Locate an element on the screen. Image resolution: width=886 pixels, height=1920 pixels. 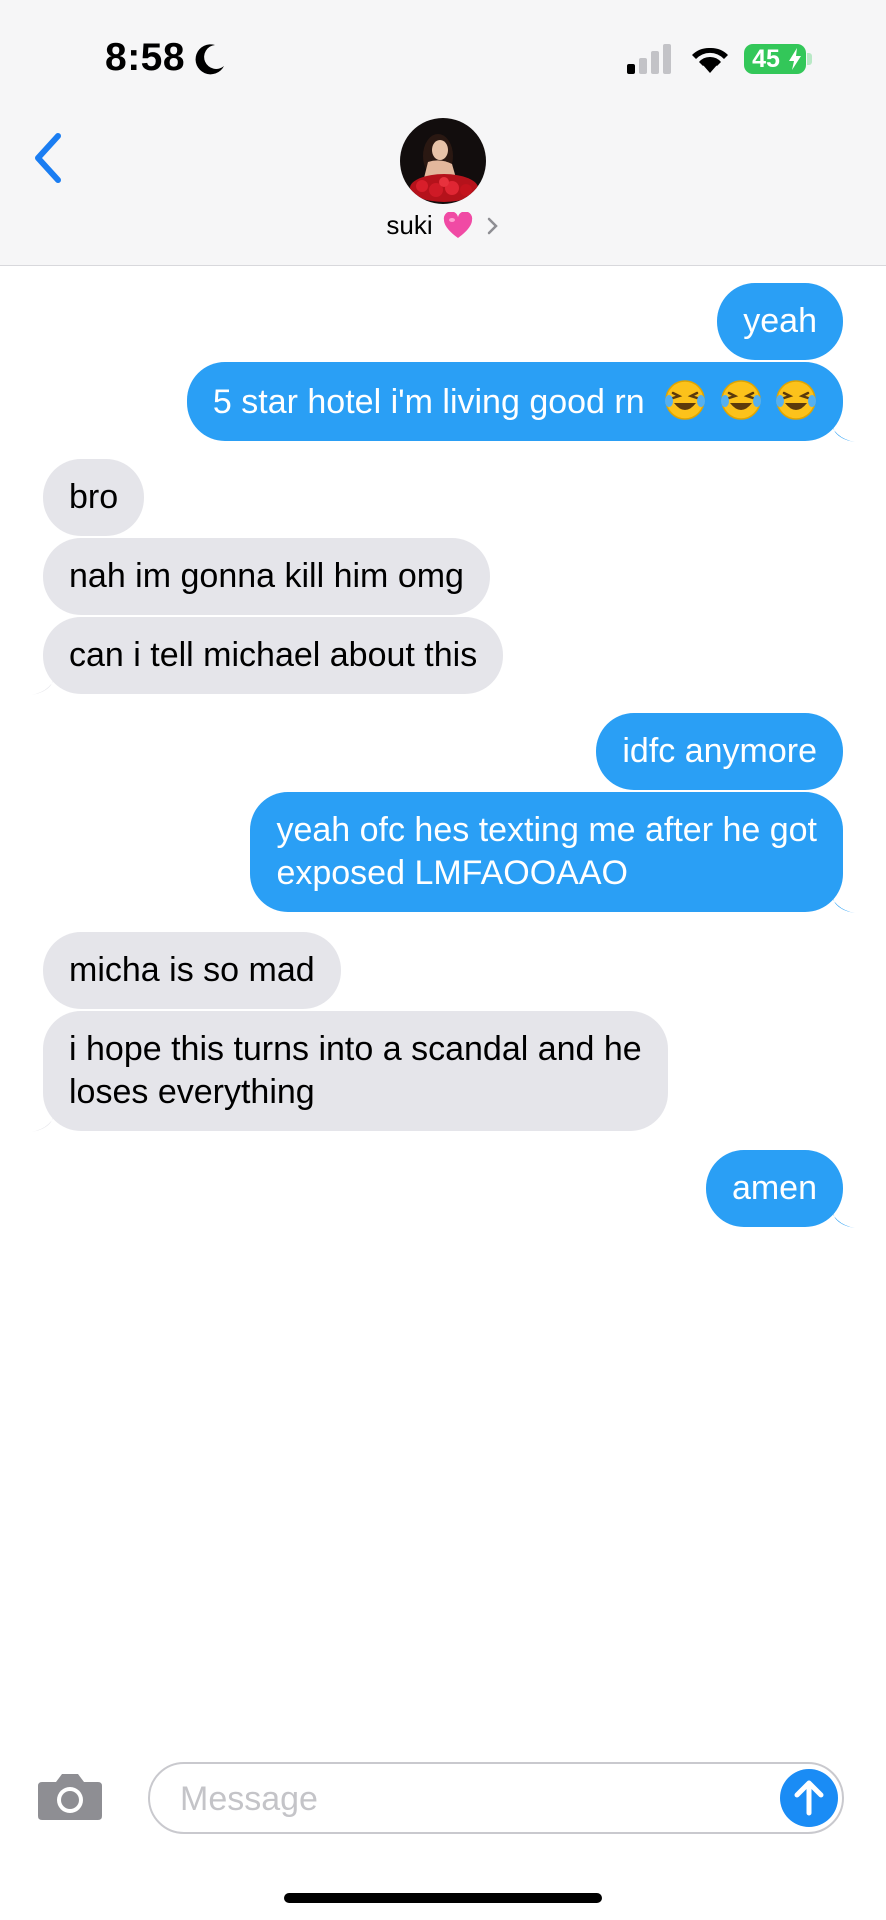
message-text-line: i hope this turns into a scandal and he is located at coordinates (355, 1049).